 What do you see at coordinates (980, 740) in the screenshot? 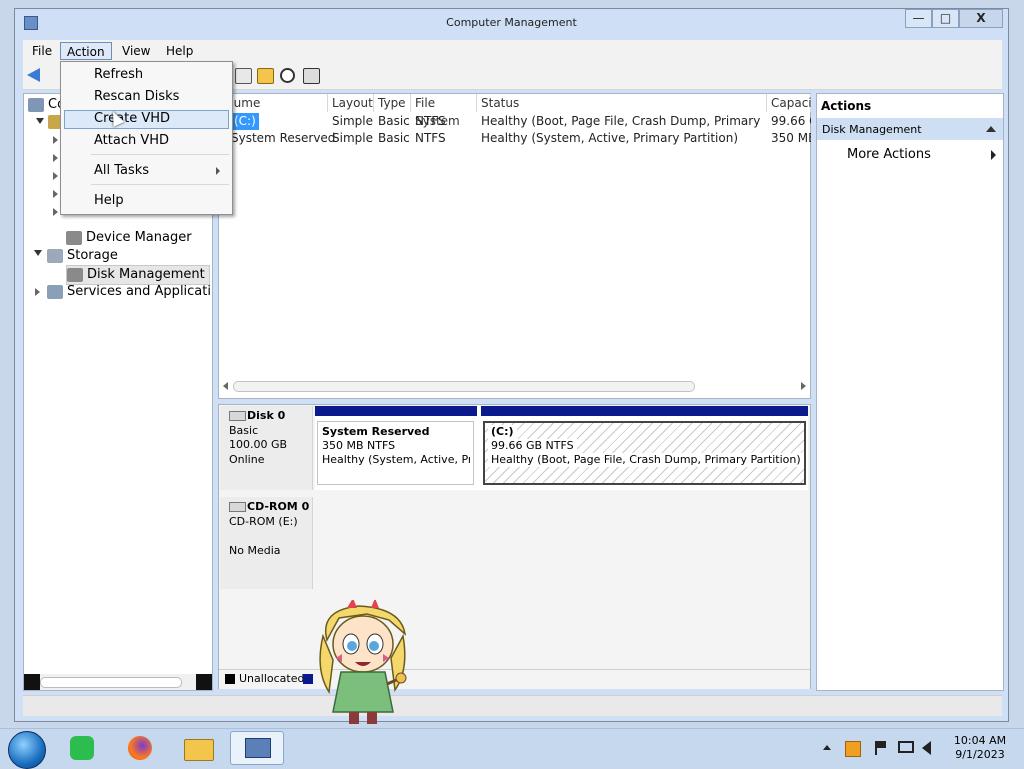
I see `clock-time: 10:04 AM` at bounding box center [980, 740].